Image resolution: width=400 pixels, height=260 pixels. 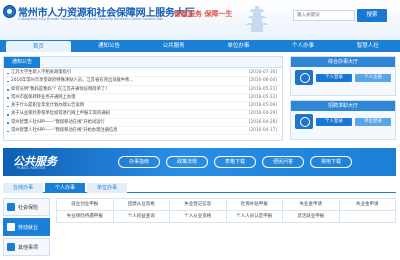 What do you see at coordinates (38, 46) in the screenshot?
I see `nav-item-home: 首页` at bounding box center [38, 46].